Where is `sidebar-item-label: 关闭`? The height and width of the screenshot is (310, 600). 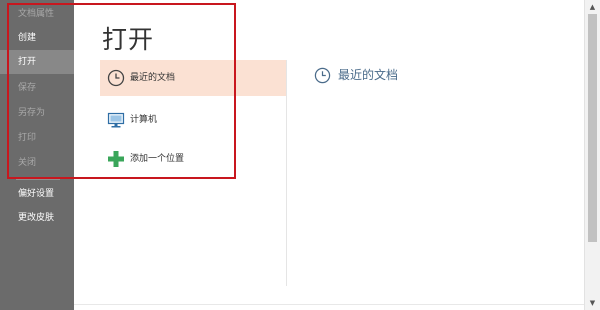 sidebar-item-label: 关闭 is located at coordinates (27, 163).